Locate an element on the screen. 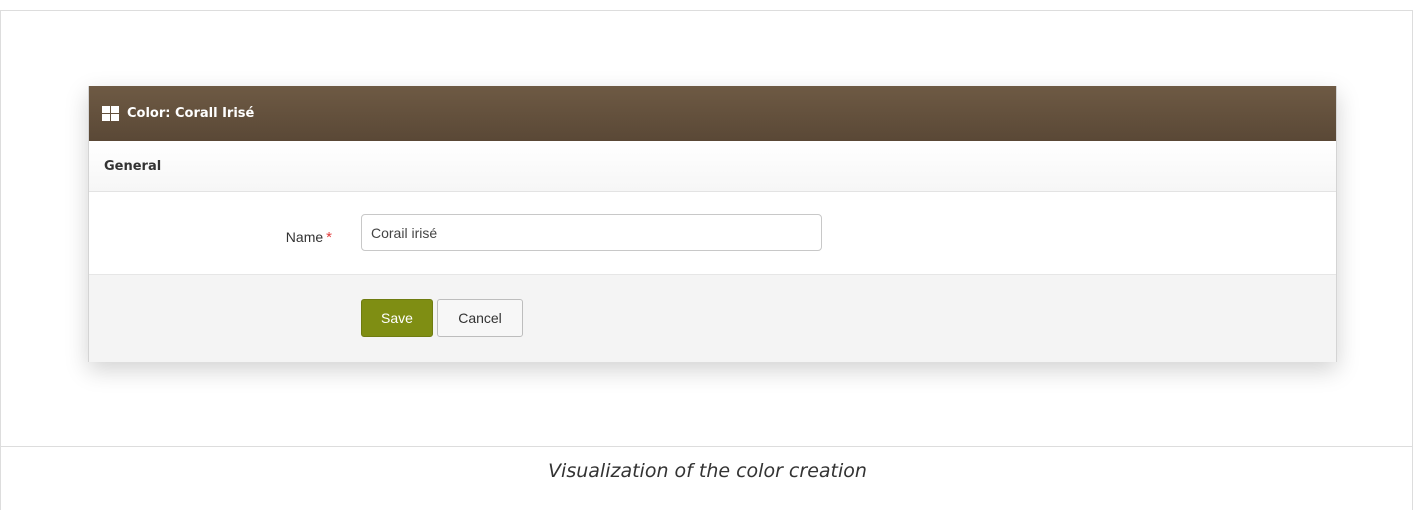 This screenshot has width=1415, height=511. panel-title: Color: Corall Irisé is located at coordinates (191, 113).